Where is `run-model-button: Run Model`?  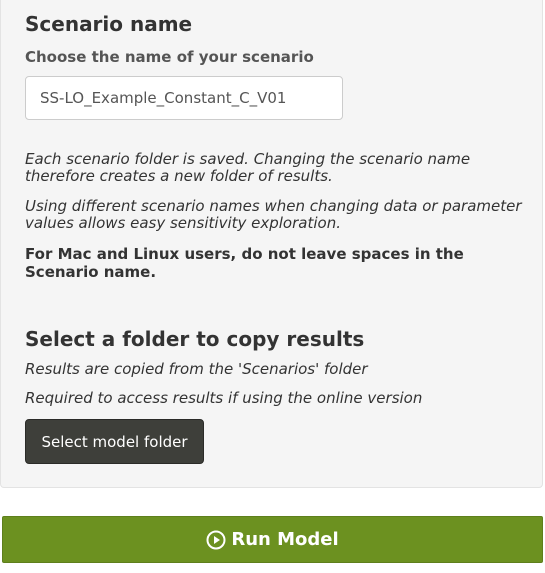
run-model-button: Run Model is located at coordinates (272, 539).